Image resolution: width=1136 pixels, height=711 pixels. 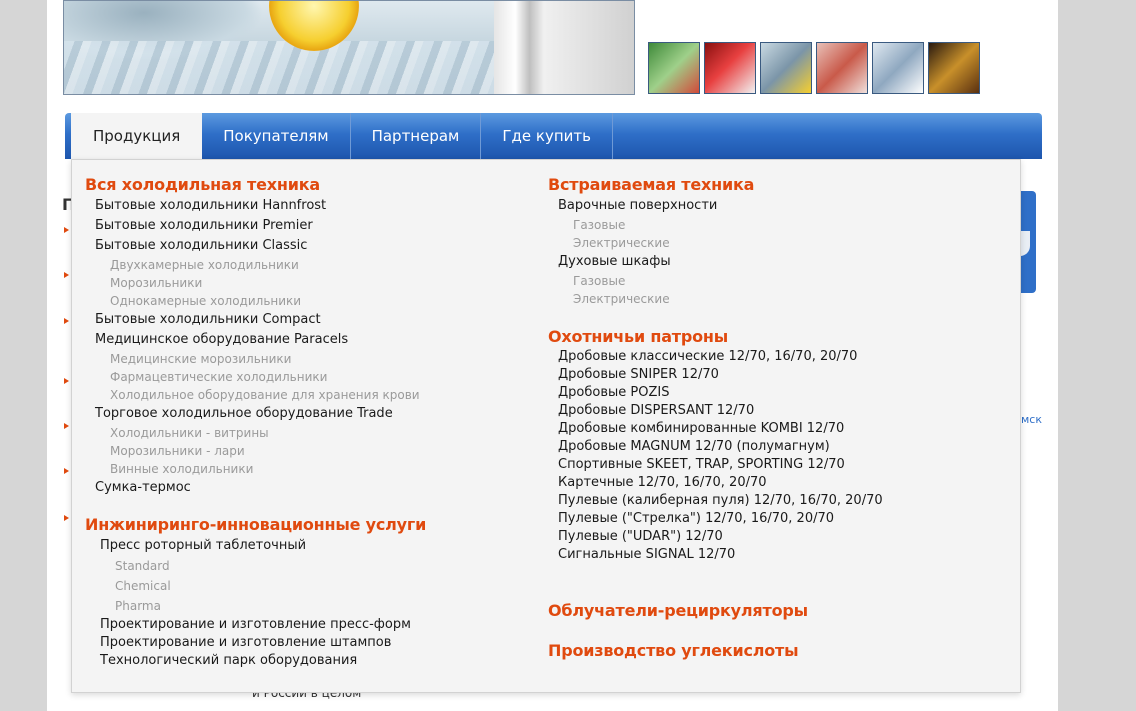 I want to click on section-co2-production: Производство углекислоты, so click(x=715, y=651).